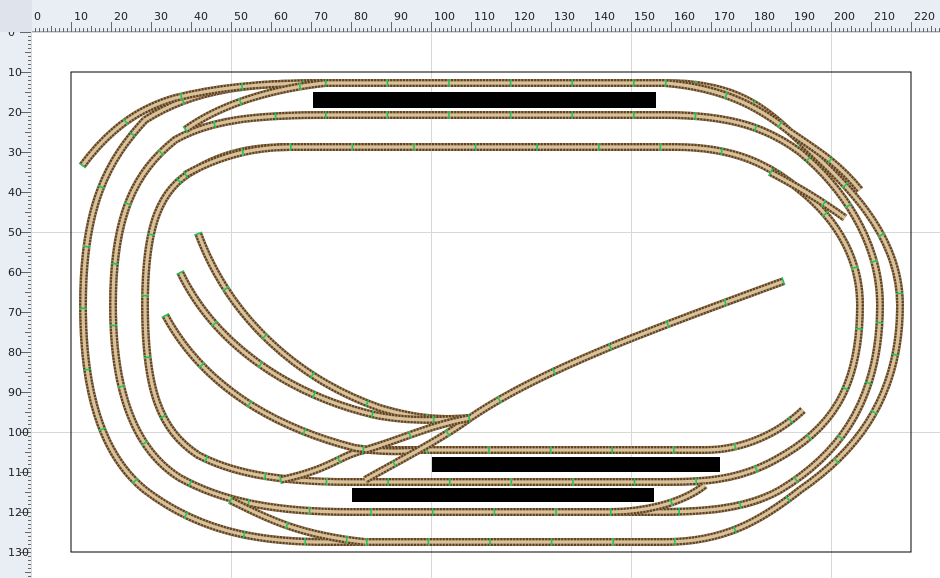 The image size is (940, 578). What do you see at coordinates (484, 100) in the screenshot?
I see `platform-top` at bounding box center [484, 100].